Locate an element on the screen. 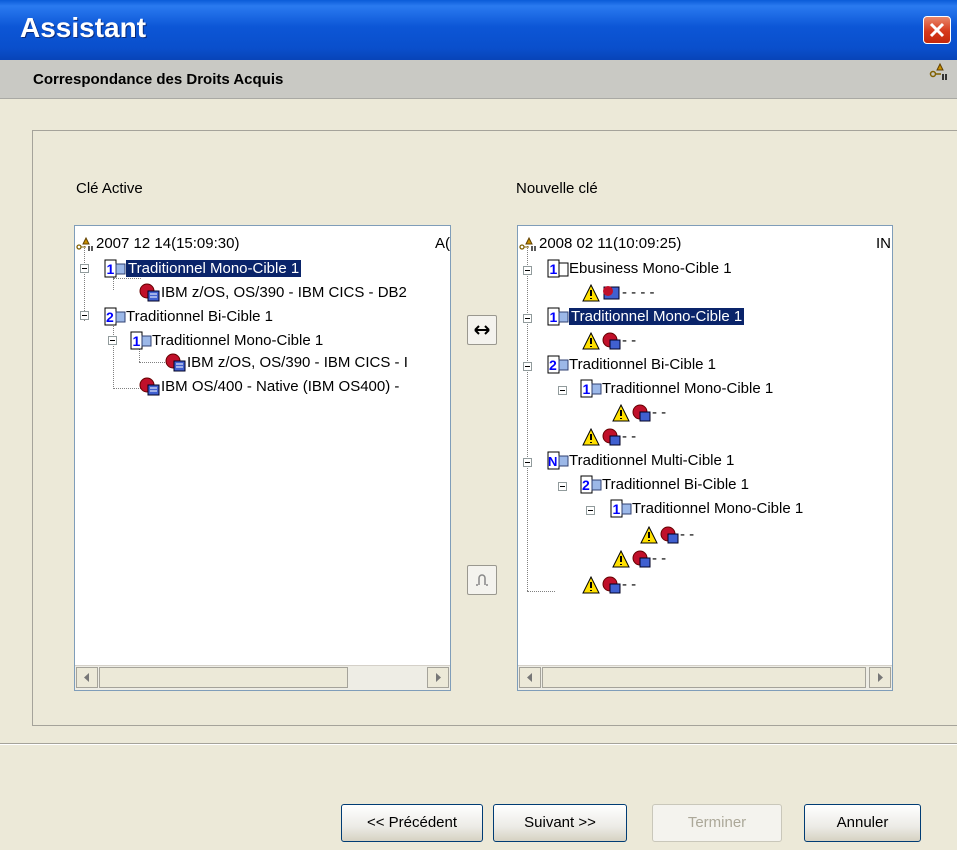 This screenshot has width=957, height=850. wizard-header: Correspondance des Droits Acquis is located at coordinates (478, 79).